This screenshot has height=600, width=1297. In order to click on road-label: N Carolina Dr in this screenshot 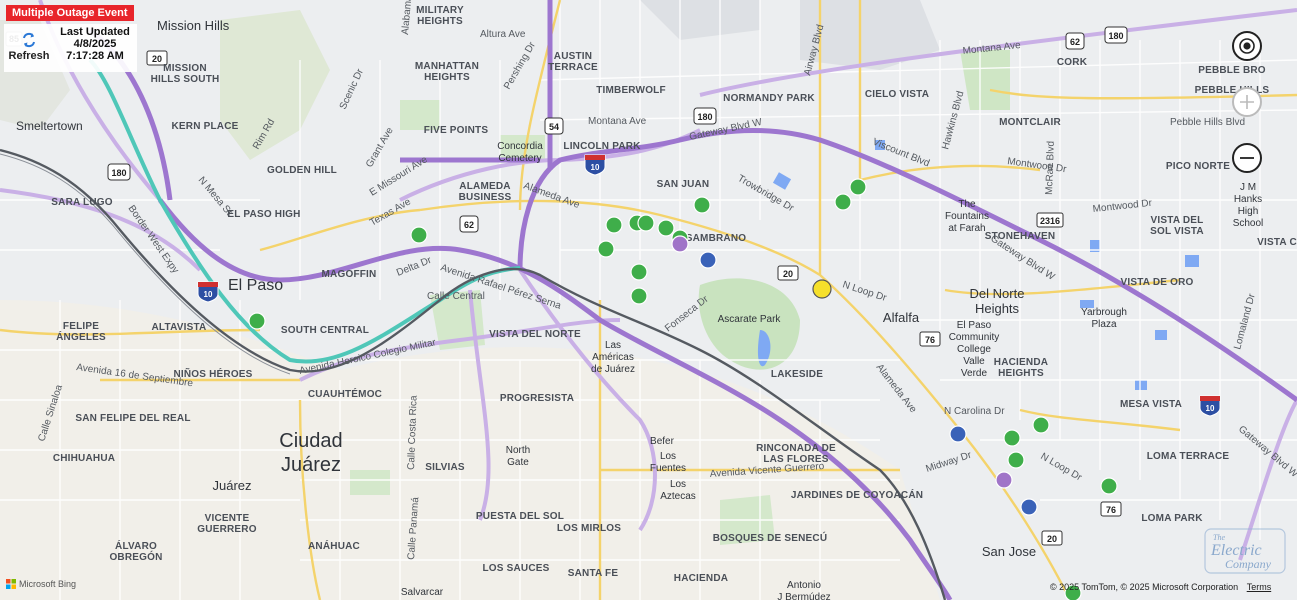, I will do `click(974, 411)`.